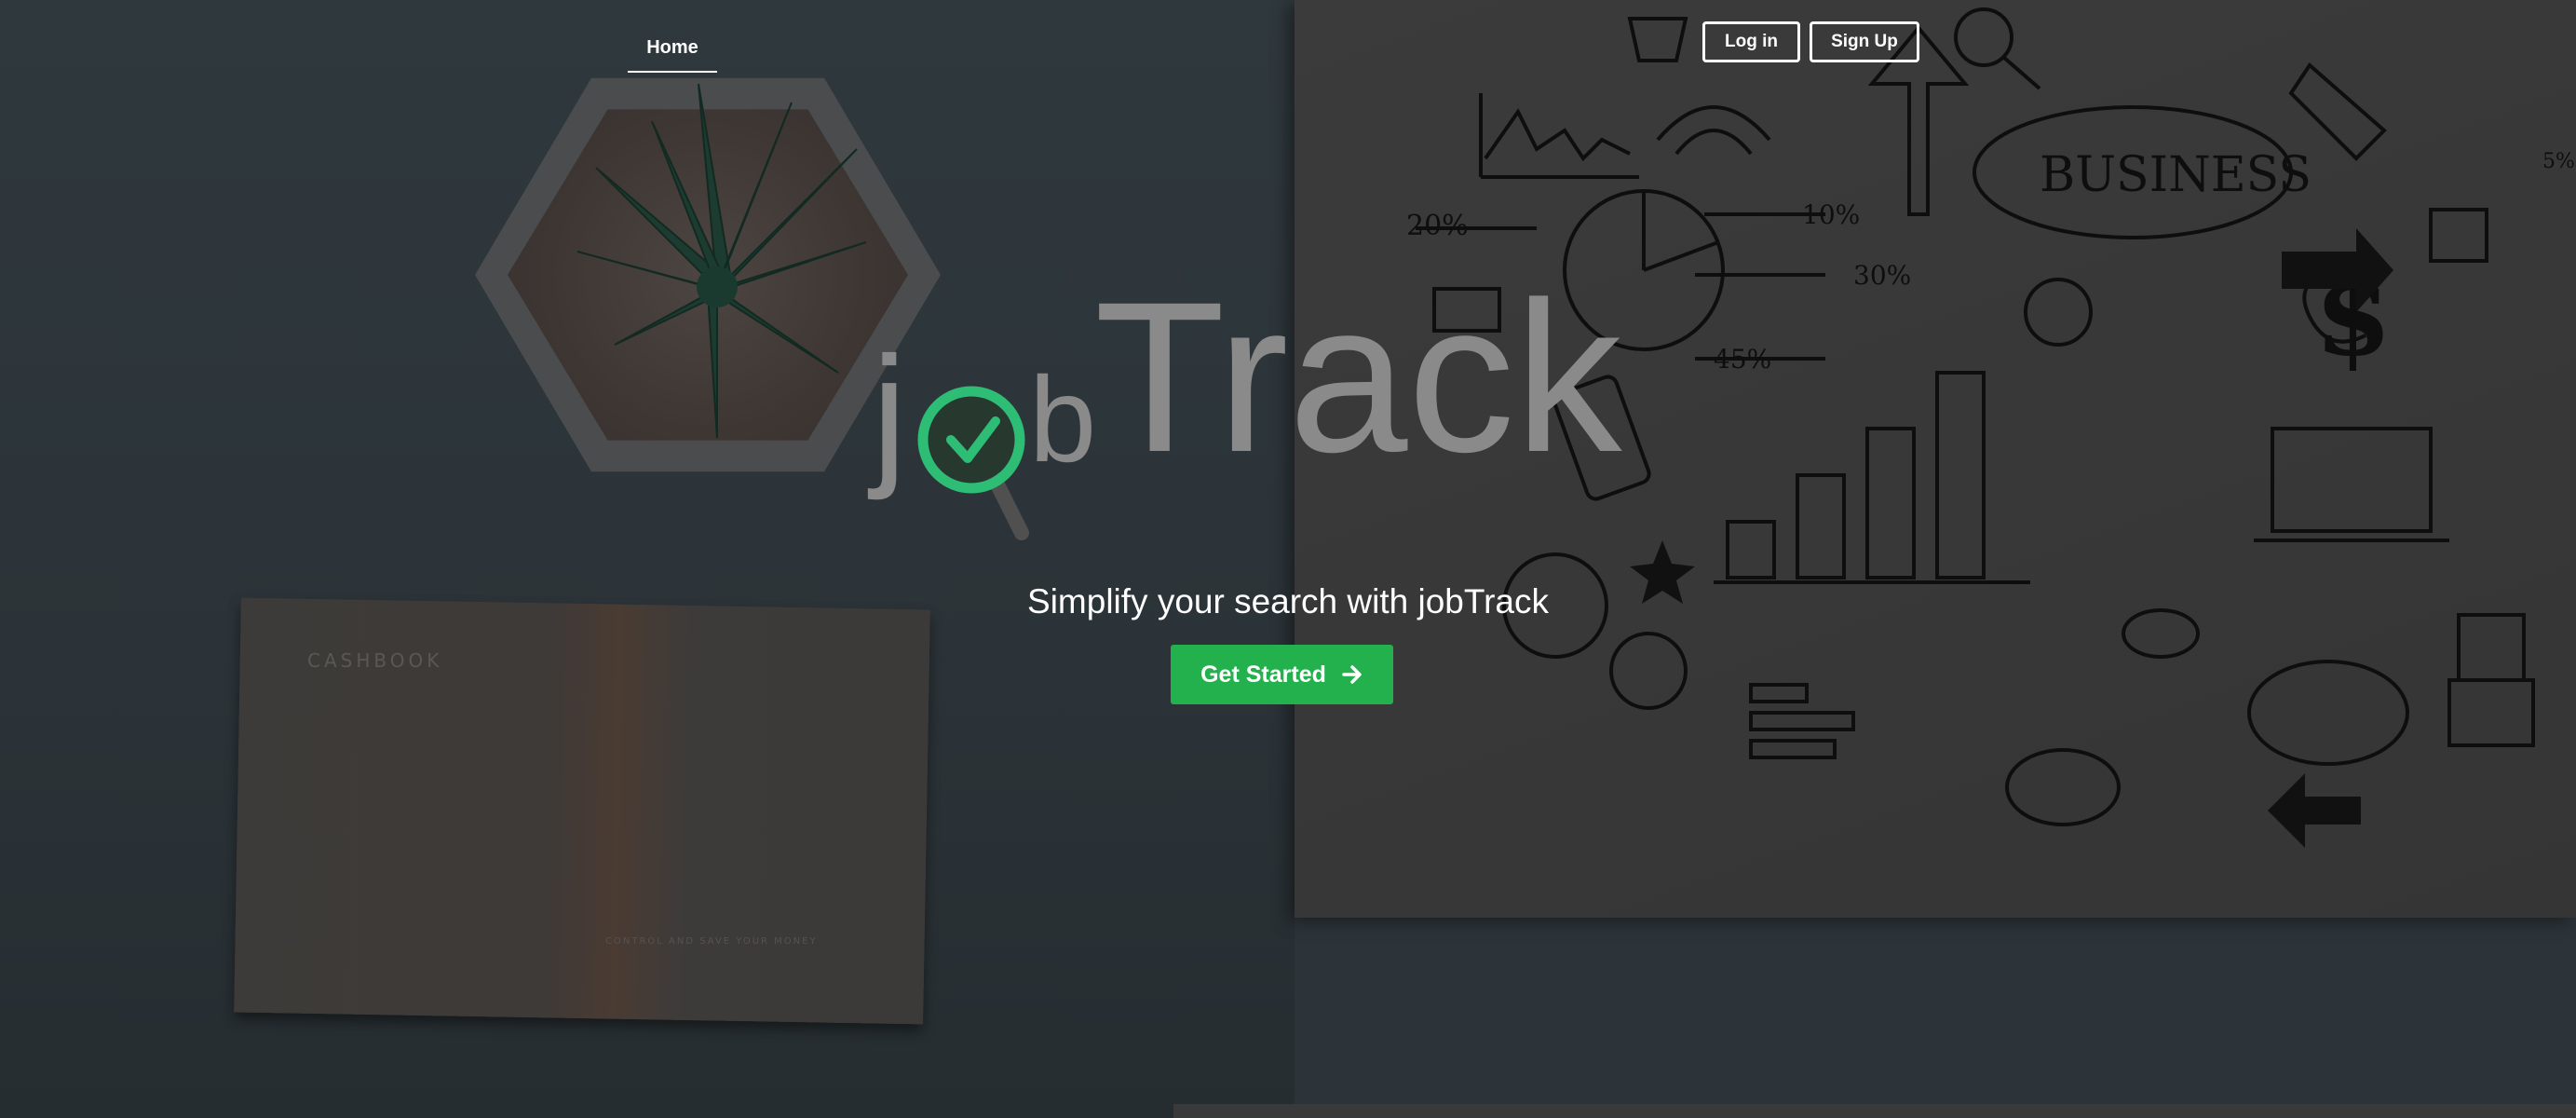 This screenshot has width=2576, height=1118. What do you see at coordinates (1352, 674) in the screenshot?
I see `arrow-right-icon` at bounding box center [1352, 674].